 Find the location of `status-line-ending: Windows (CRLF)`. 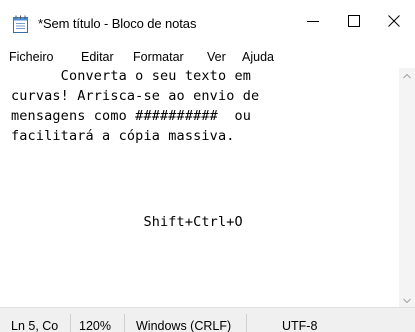

status-line-ending: Windows (CRLF) is located at coordinates (184, 325).